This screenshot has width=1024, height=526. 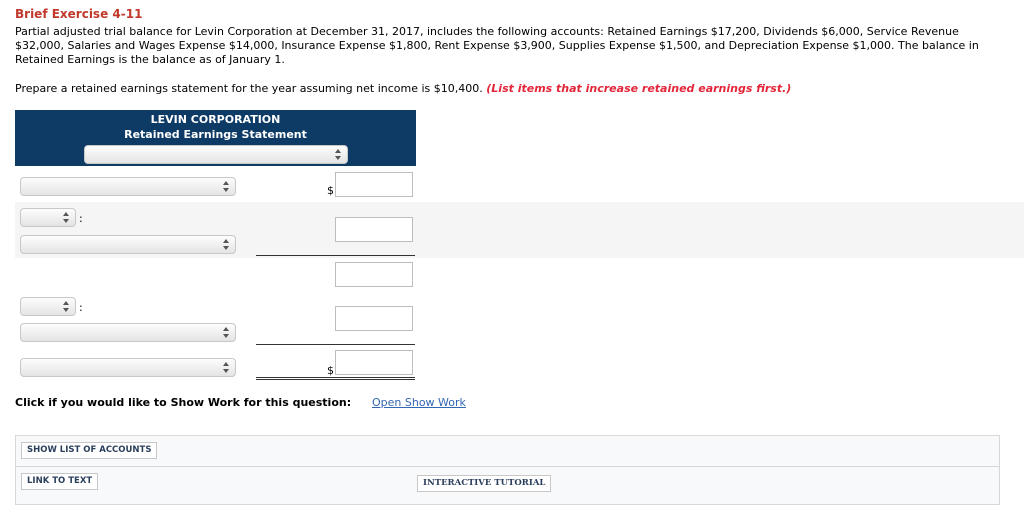 What do you see at coordinates (507, 470) in the screenshot?
I see `resources-panel` at bounding box center [507, 470].